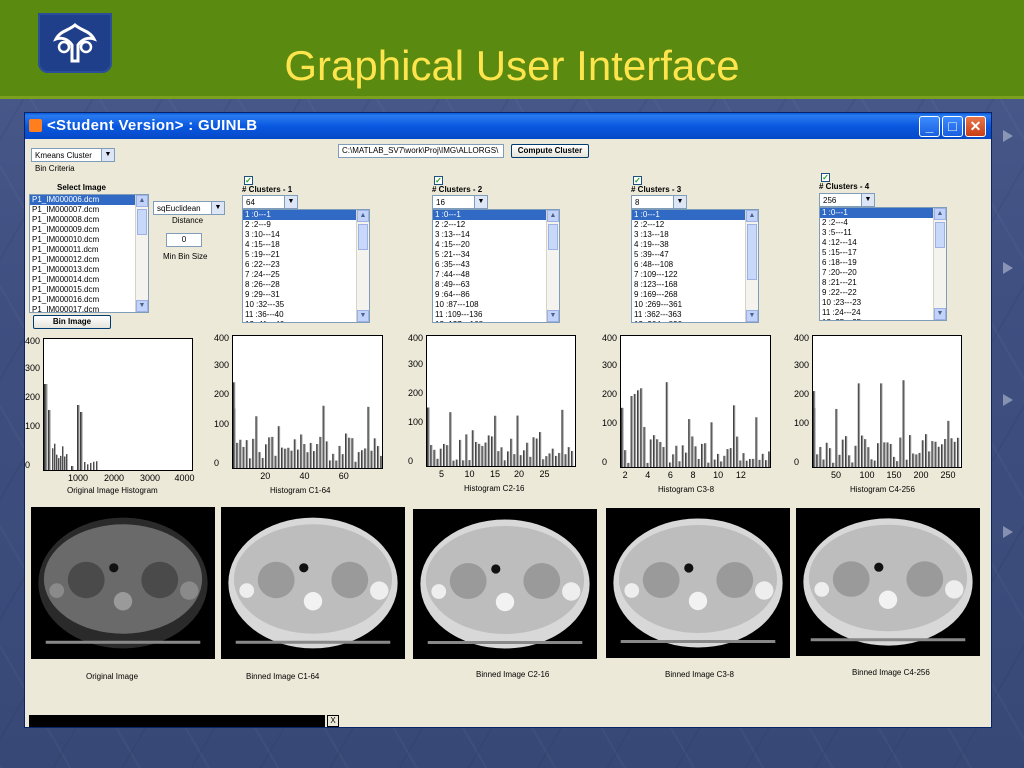 Image resolution: width=1024 pixels, height=768 pixels. I want to click on cluster-list-item: 3 :10---14, so click(300, 235).